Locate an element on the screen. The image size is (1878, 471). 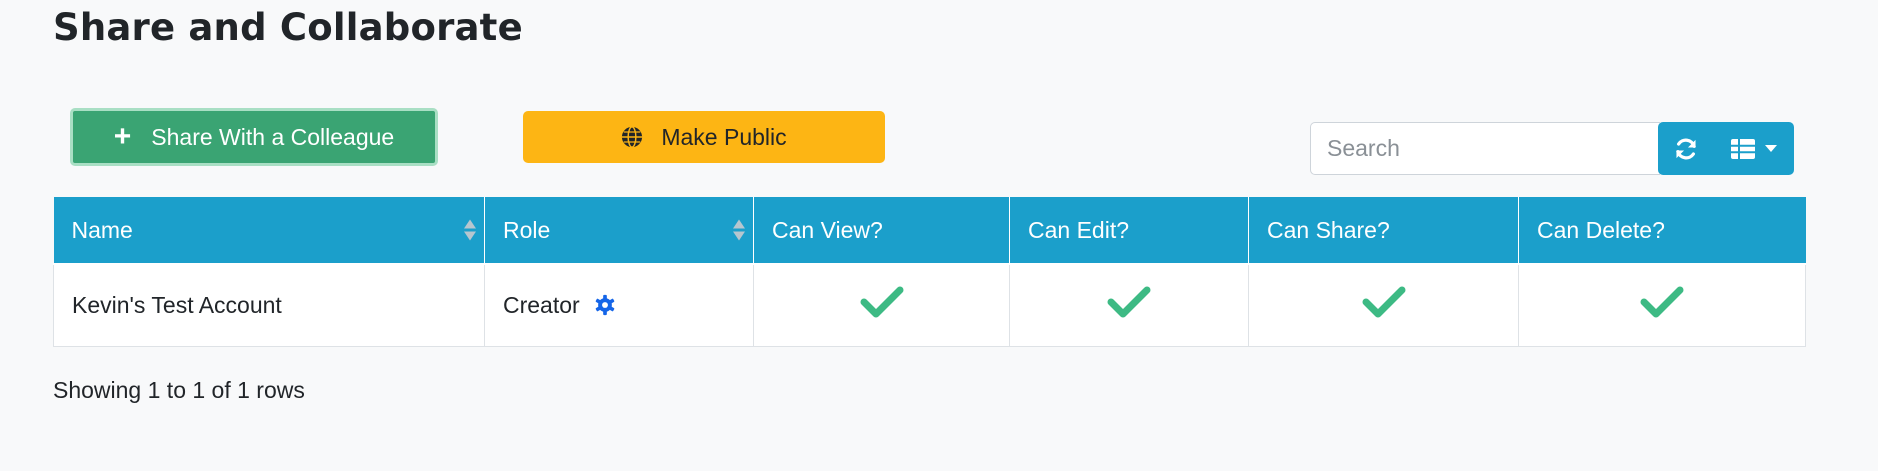
refresh-icon is located at coordinates (1686, 148).